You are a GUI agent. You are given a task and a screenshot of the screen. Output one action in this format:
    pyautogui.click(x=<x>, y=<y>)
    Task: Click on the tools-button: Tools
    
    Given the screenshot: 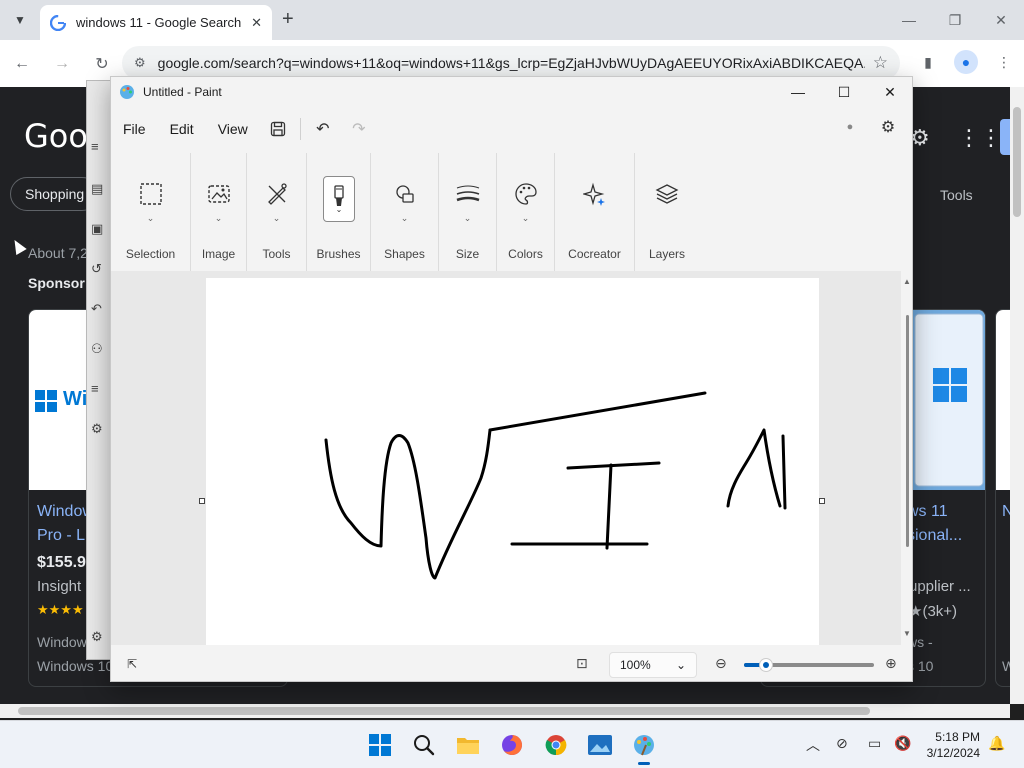 What is the action you would take?
    pyautogui.click(x=956, y=195)
    